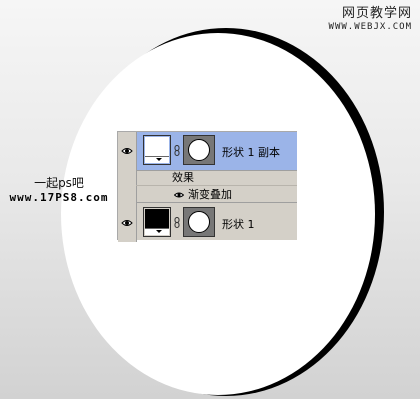 The image size is (420, 399). I want to click on layer-row-shape1: 形状 1, so click(207, 223).